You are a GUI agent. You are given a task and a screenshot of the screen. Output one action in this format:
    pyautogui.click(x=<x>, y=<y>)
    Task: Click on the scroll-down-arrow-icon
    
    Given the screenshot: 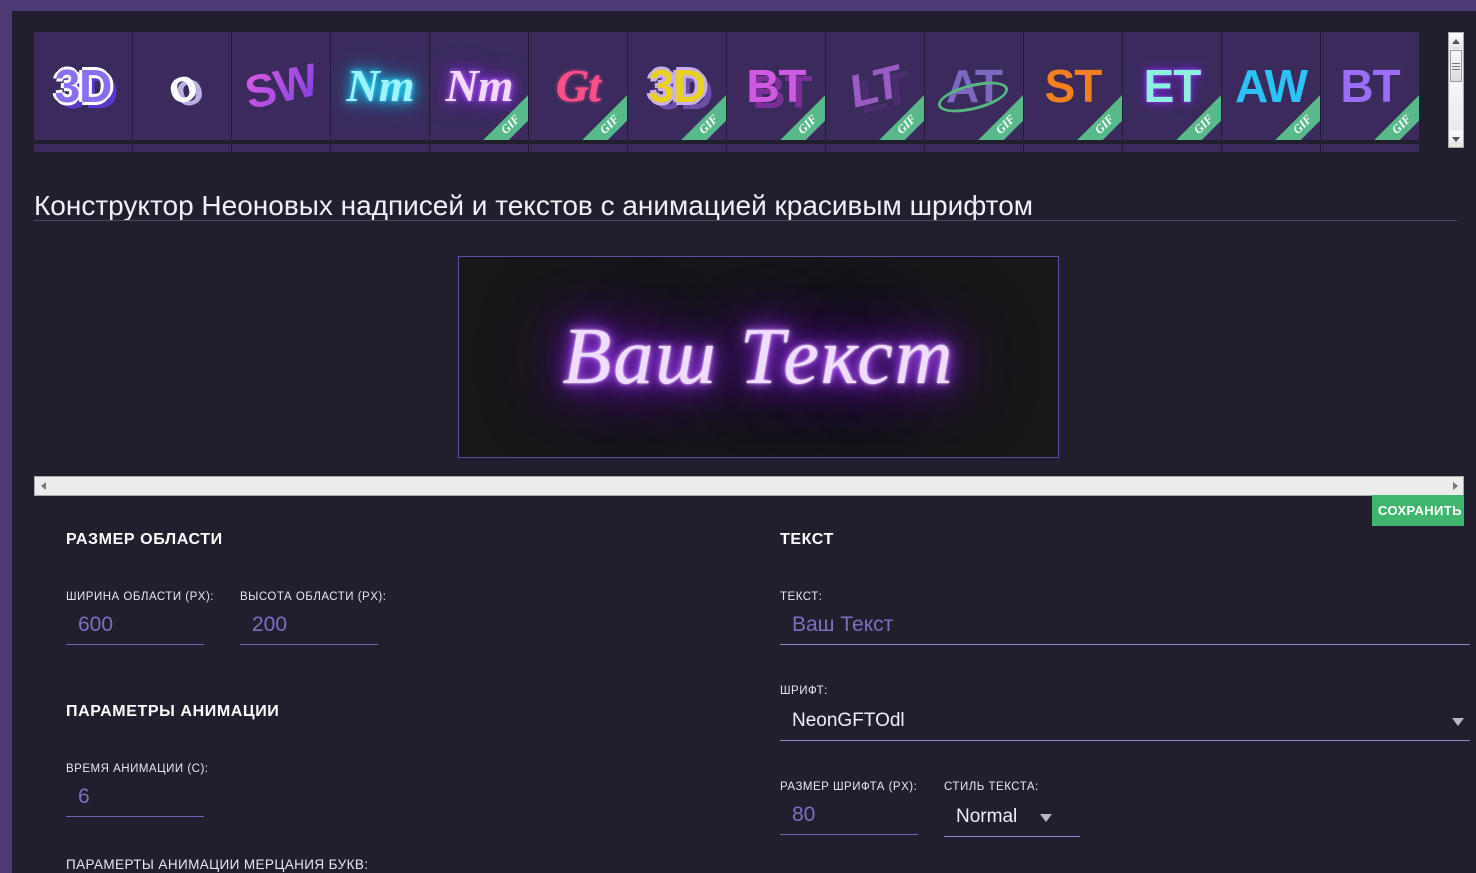 What is the action you would take?
    pyautogui.click(x=1456, y=139)
    